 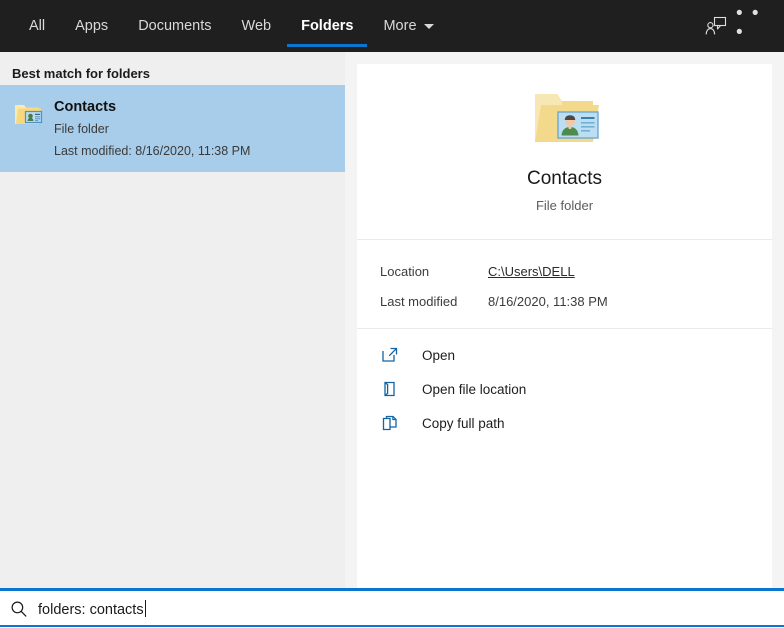 I want to click on open-external-icon, so click(x=390, y=355).